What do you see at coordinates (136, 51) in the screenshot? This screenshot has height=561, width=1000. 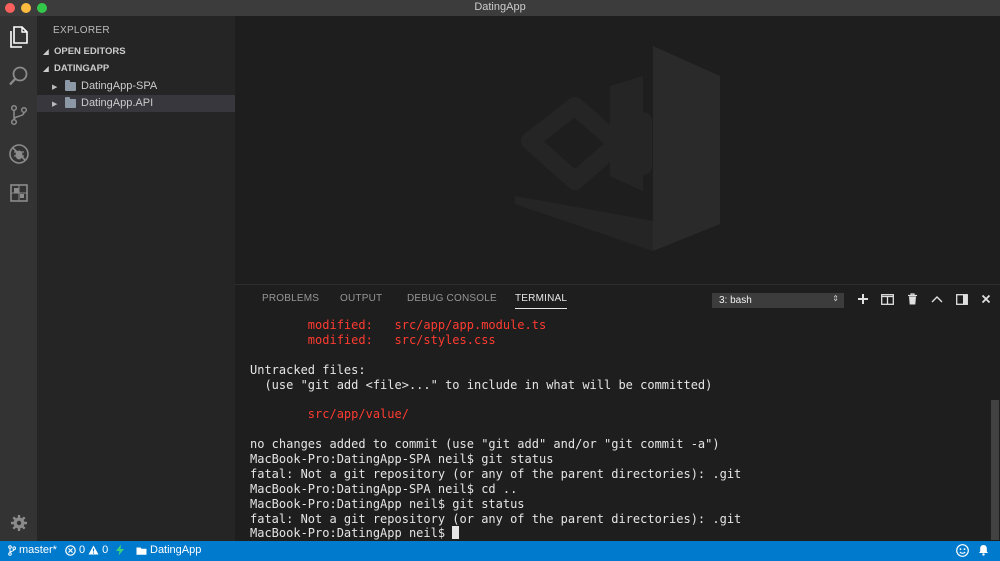 I see `open-editors-section: ◢ OPEN EDITORS` at bounding box center [136, 51].